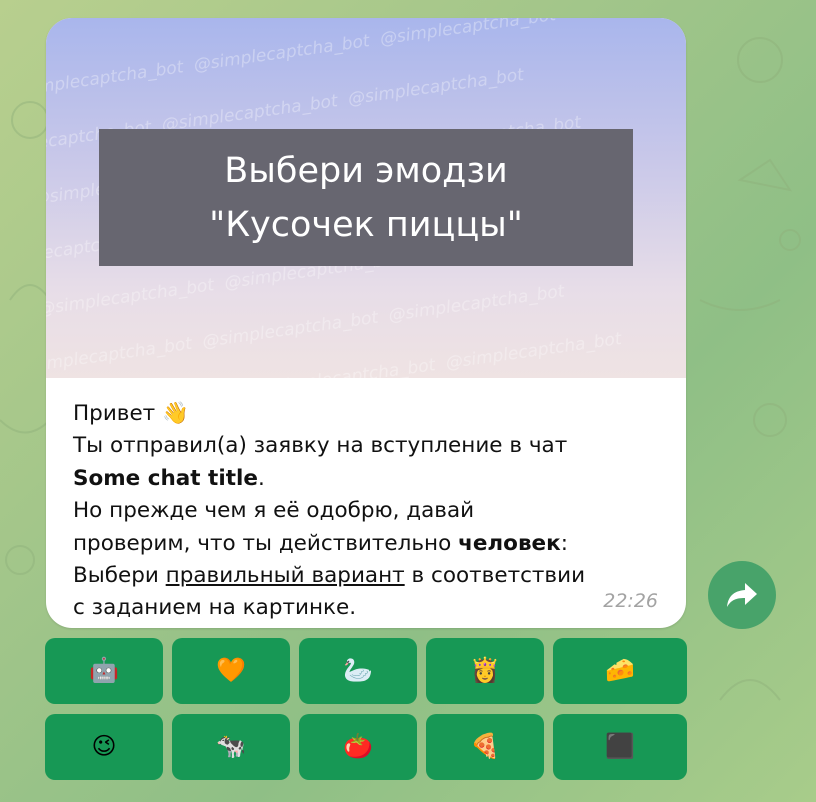  What do you see at coordinates (495, 576) in the screenshot?
I see `line6-suffix: в соответствии` at bounding box center [495, 576].